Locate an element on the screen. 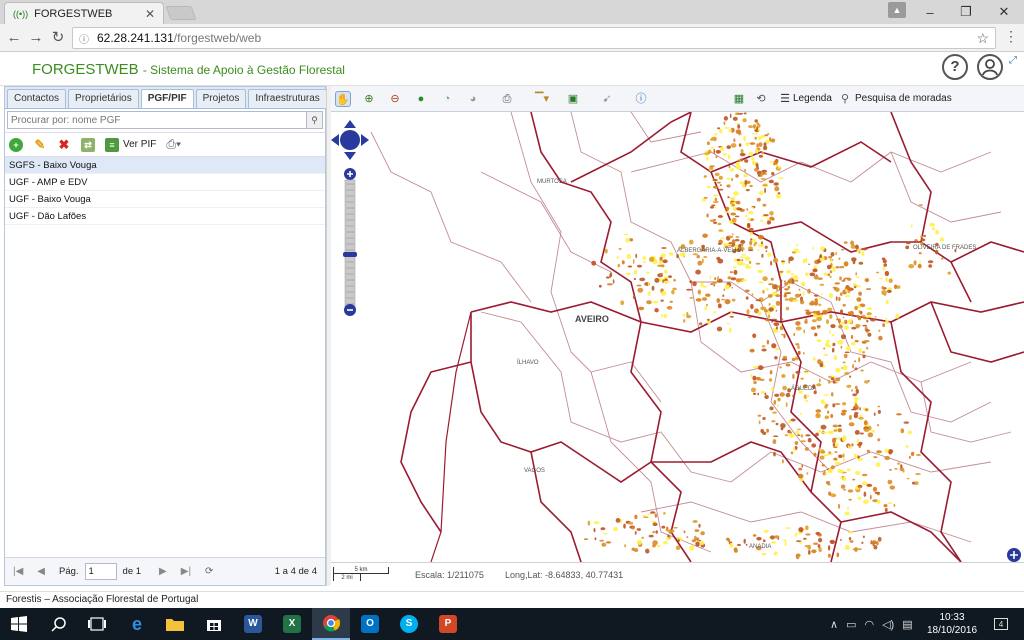 The height and width of the screenshot is (640, 1024). address-bar: ⓘ 62.28.241.131 /forgestweb/web ☆ is located at coordinates (534, 38).